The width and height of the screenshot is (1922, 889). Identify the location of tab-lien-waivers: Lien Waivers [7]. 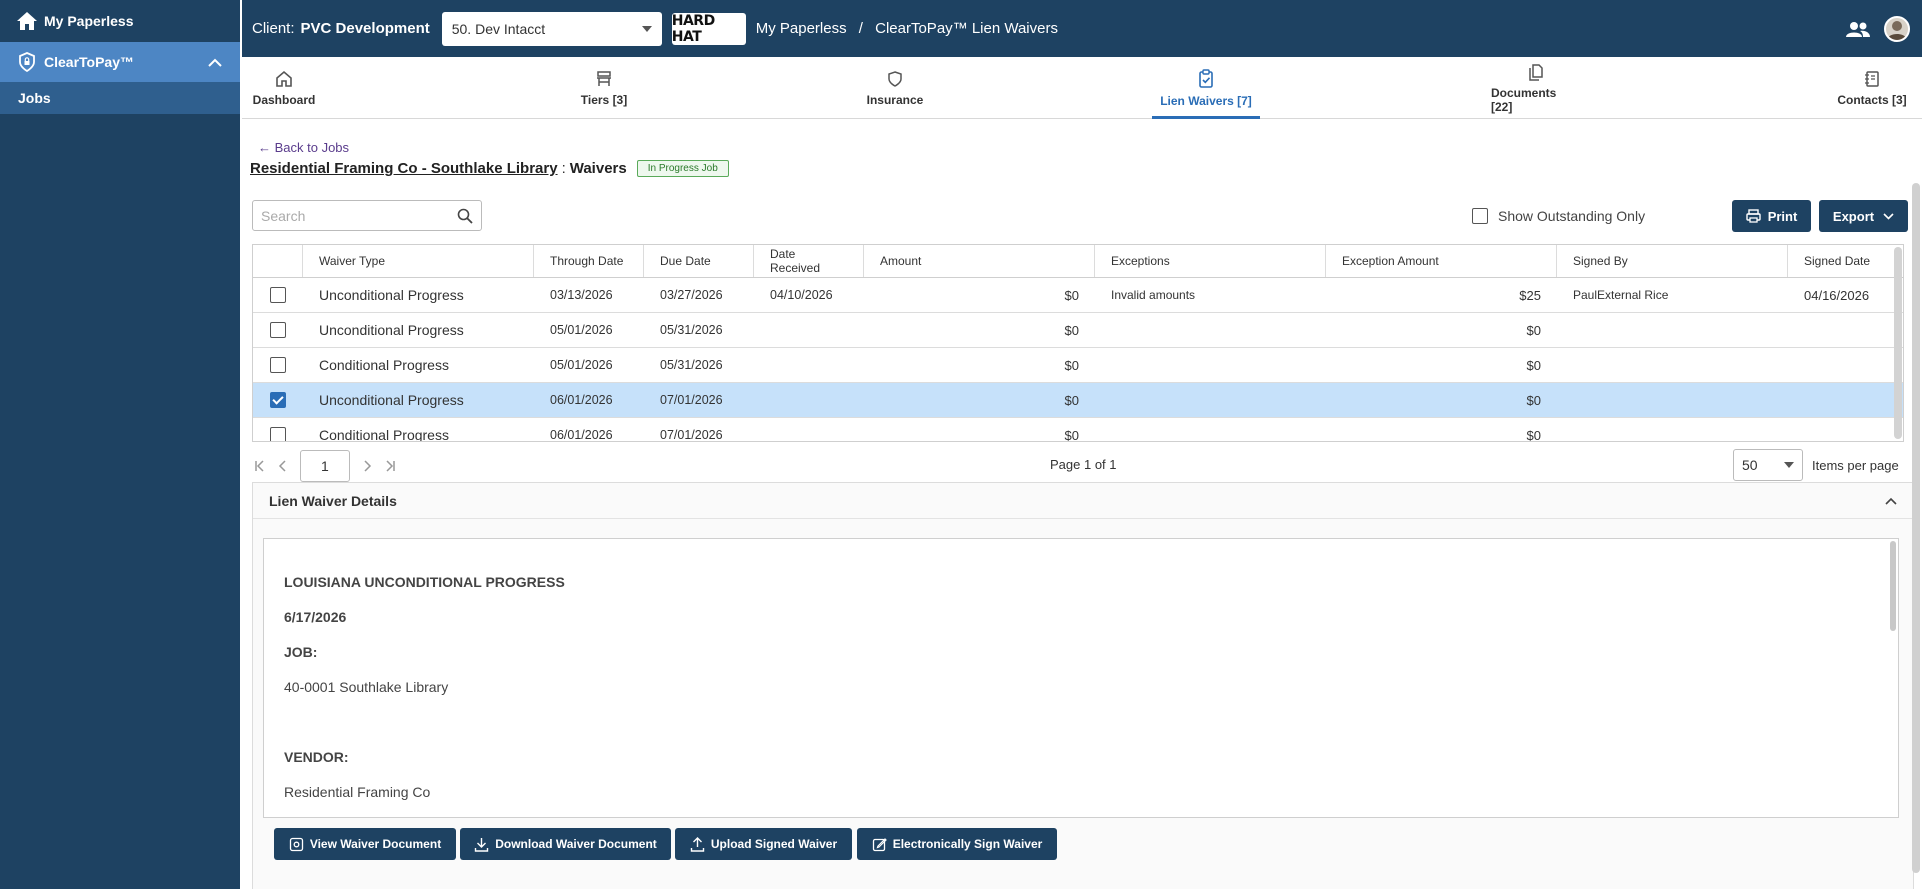
(1206, 88).